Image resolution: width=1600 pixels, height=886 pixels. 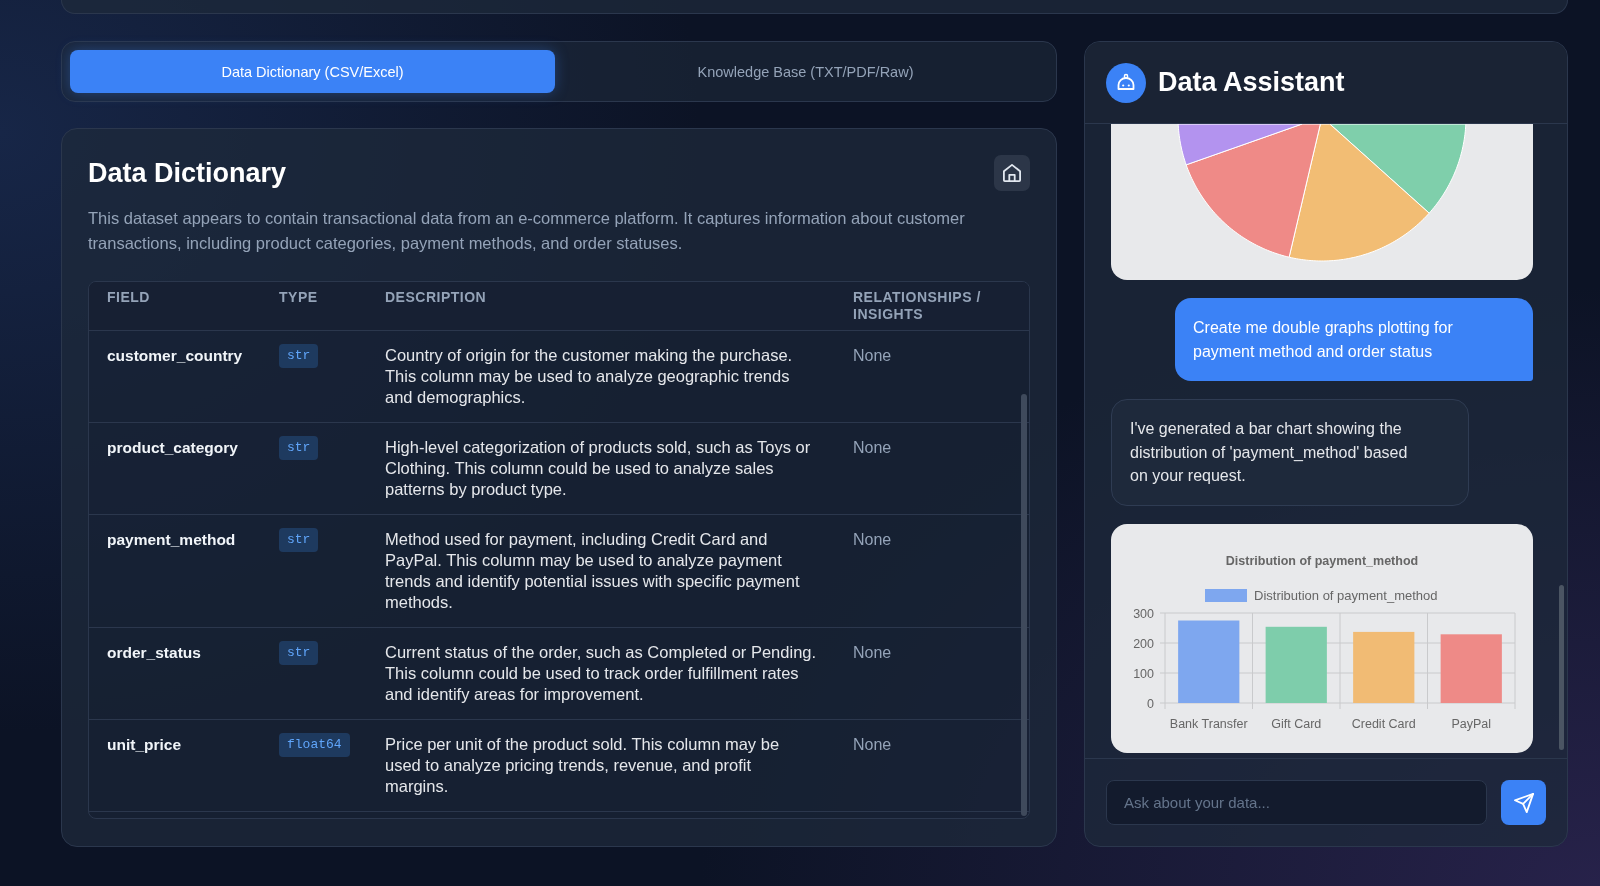 What do you see at coordinates (1126, 82) in the screenshot?
I see `robot-icon` at bounding box center [1126, 82].